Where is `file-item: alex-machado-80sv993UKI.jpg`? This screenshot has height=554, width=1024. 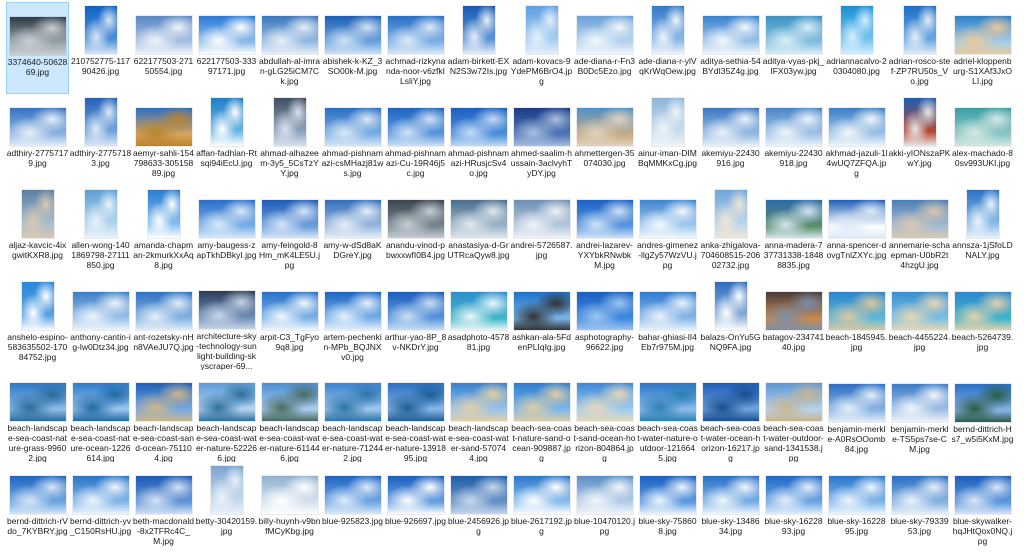 file-item: alex-machado-80sv993UKI.jpg is located at coordinates (982, 140).